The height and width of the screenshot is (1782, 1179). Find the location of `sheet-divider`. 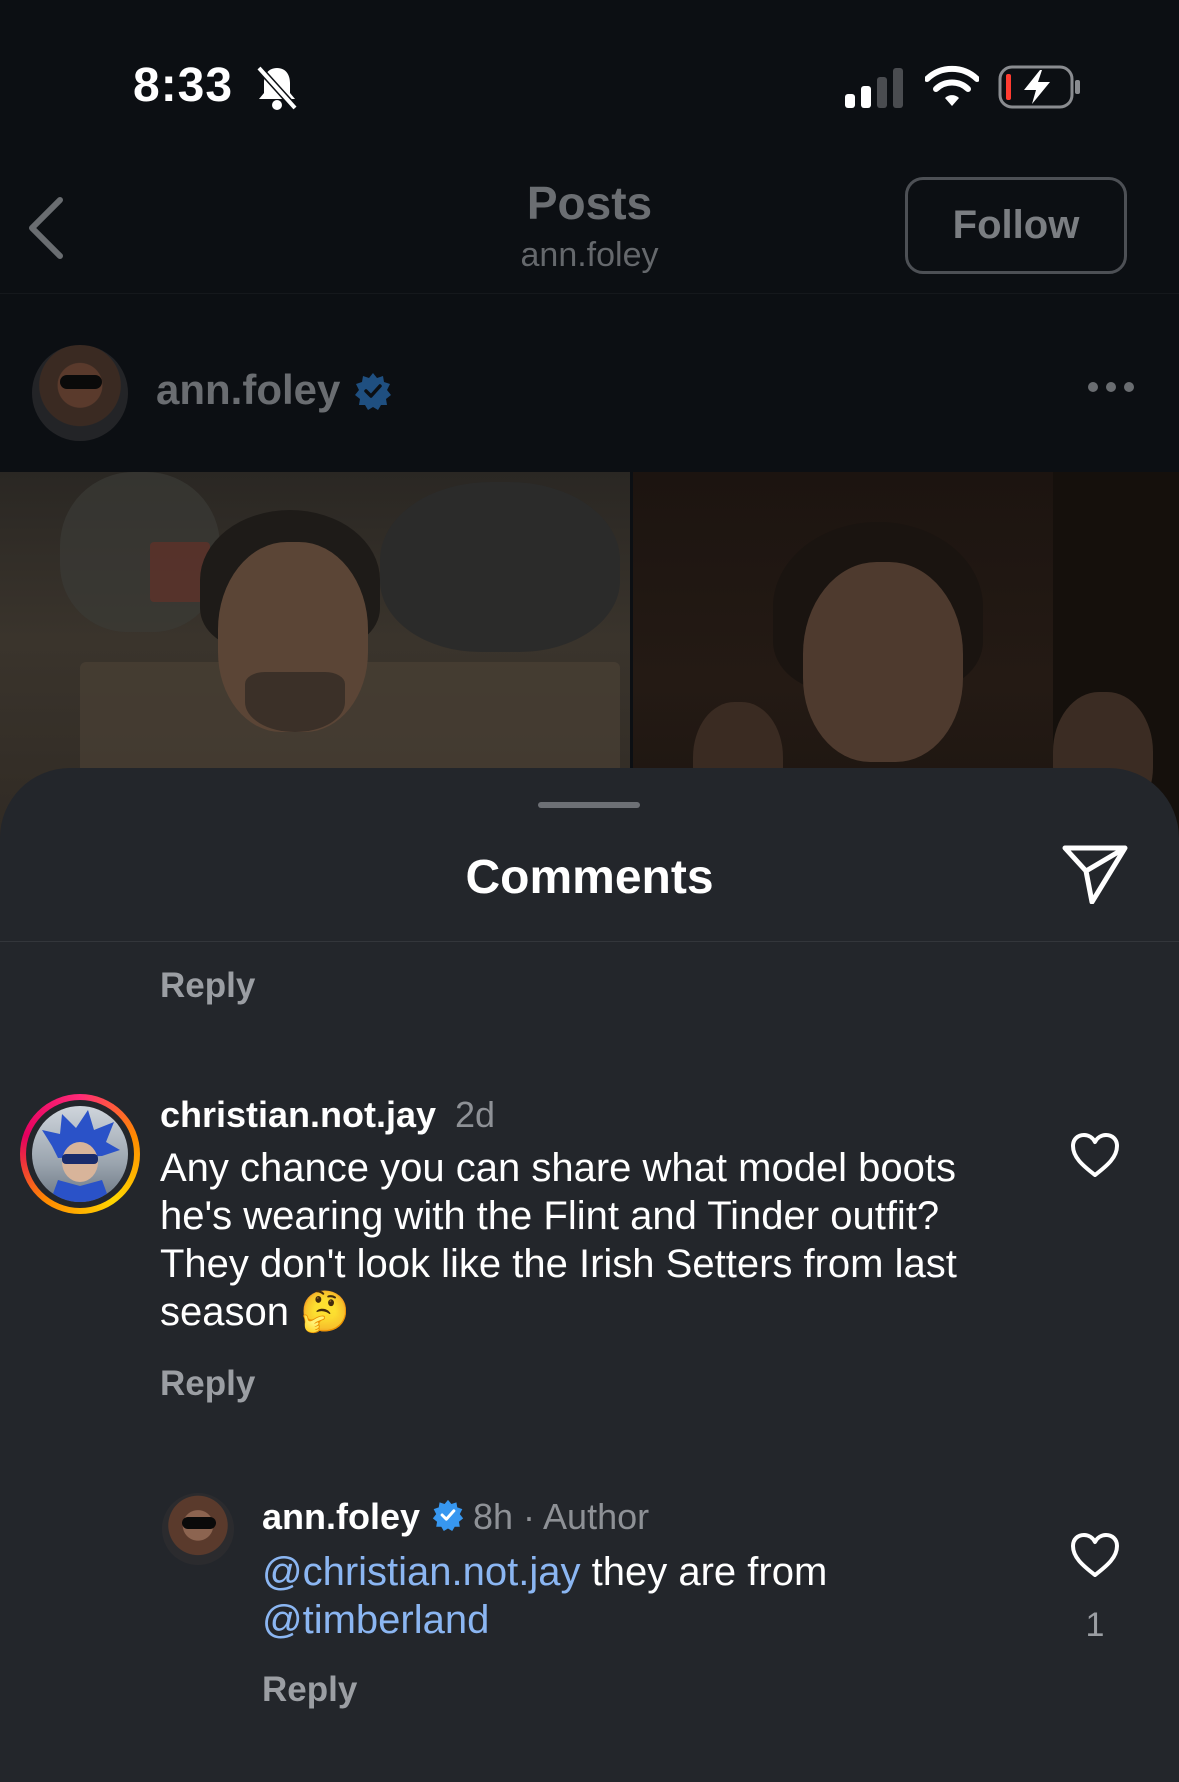

sheet-divider is located at coordinates (589, 941).